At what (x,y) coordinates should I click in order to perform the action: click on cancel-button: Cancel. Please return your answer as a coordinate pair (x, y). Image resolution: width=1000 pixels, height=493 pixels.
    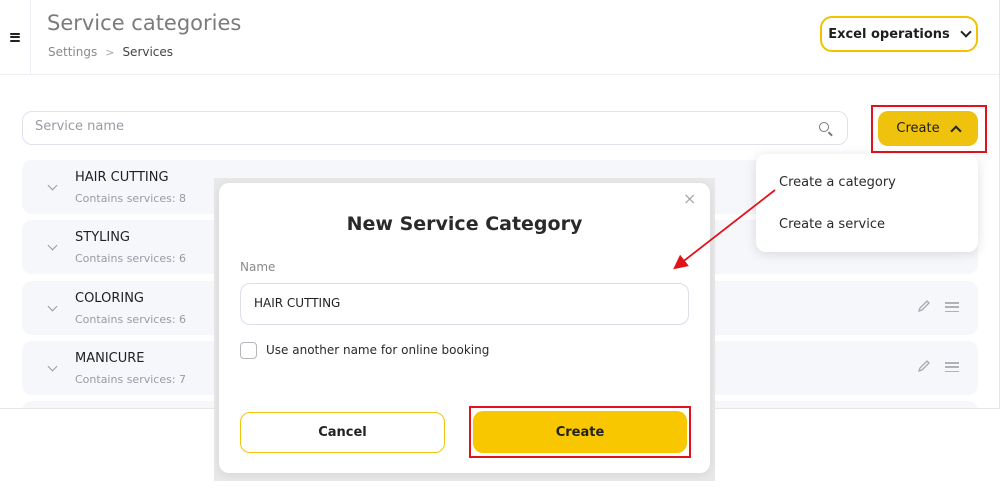
    Looking at the image, I should click on (342, 432).